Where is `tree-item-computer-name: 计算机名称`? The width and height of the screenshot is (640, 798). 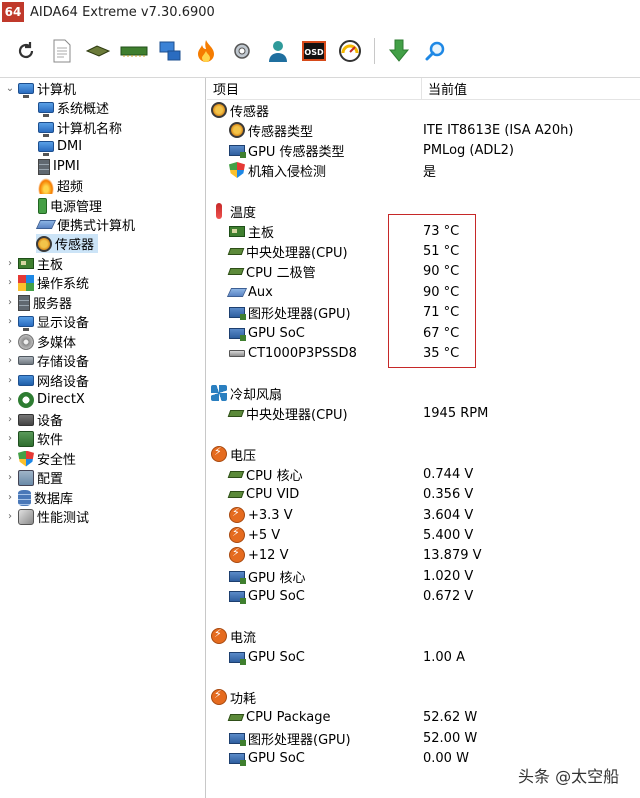 tree-item-computer-name: 计算机名称 is located at coordinates (80, 127).